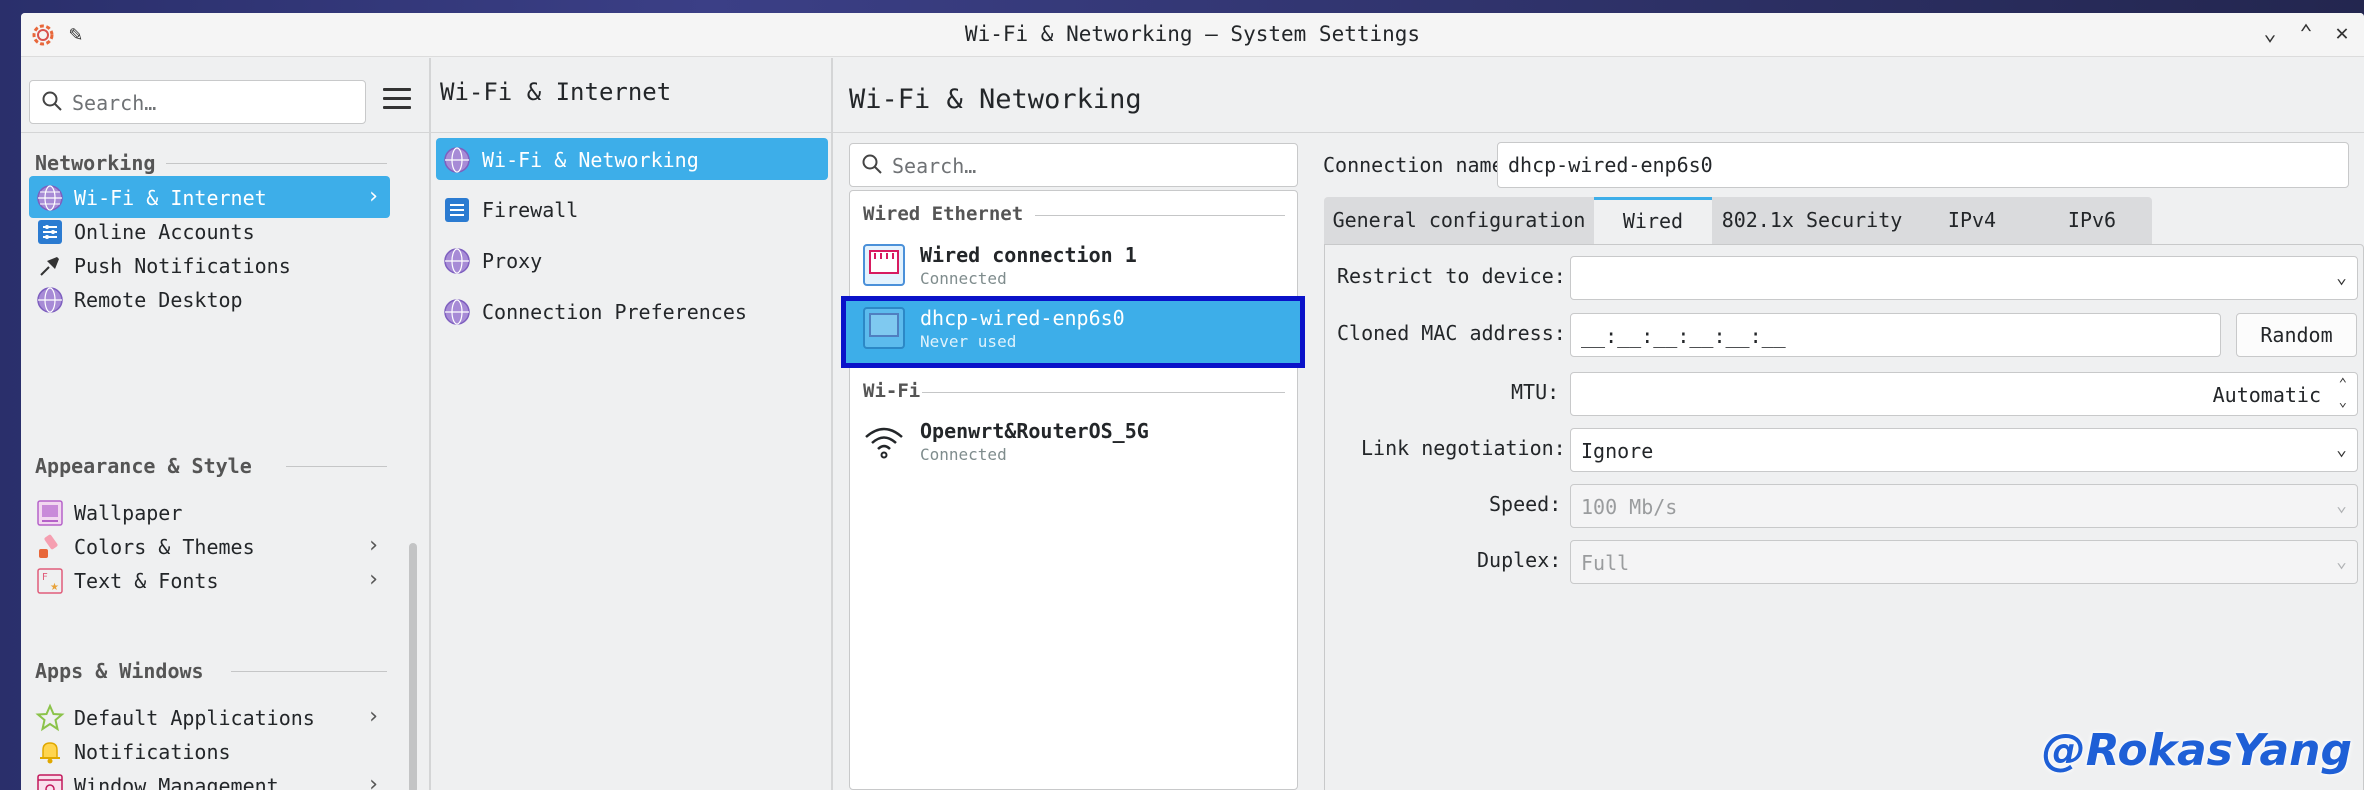 The width and height of the screenshot is (2364, 790). Describe the element at coordinates (164, 547) in the screenshot. I see `sidebar-item-label: Colors & Themes` at that location.